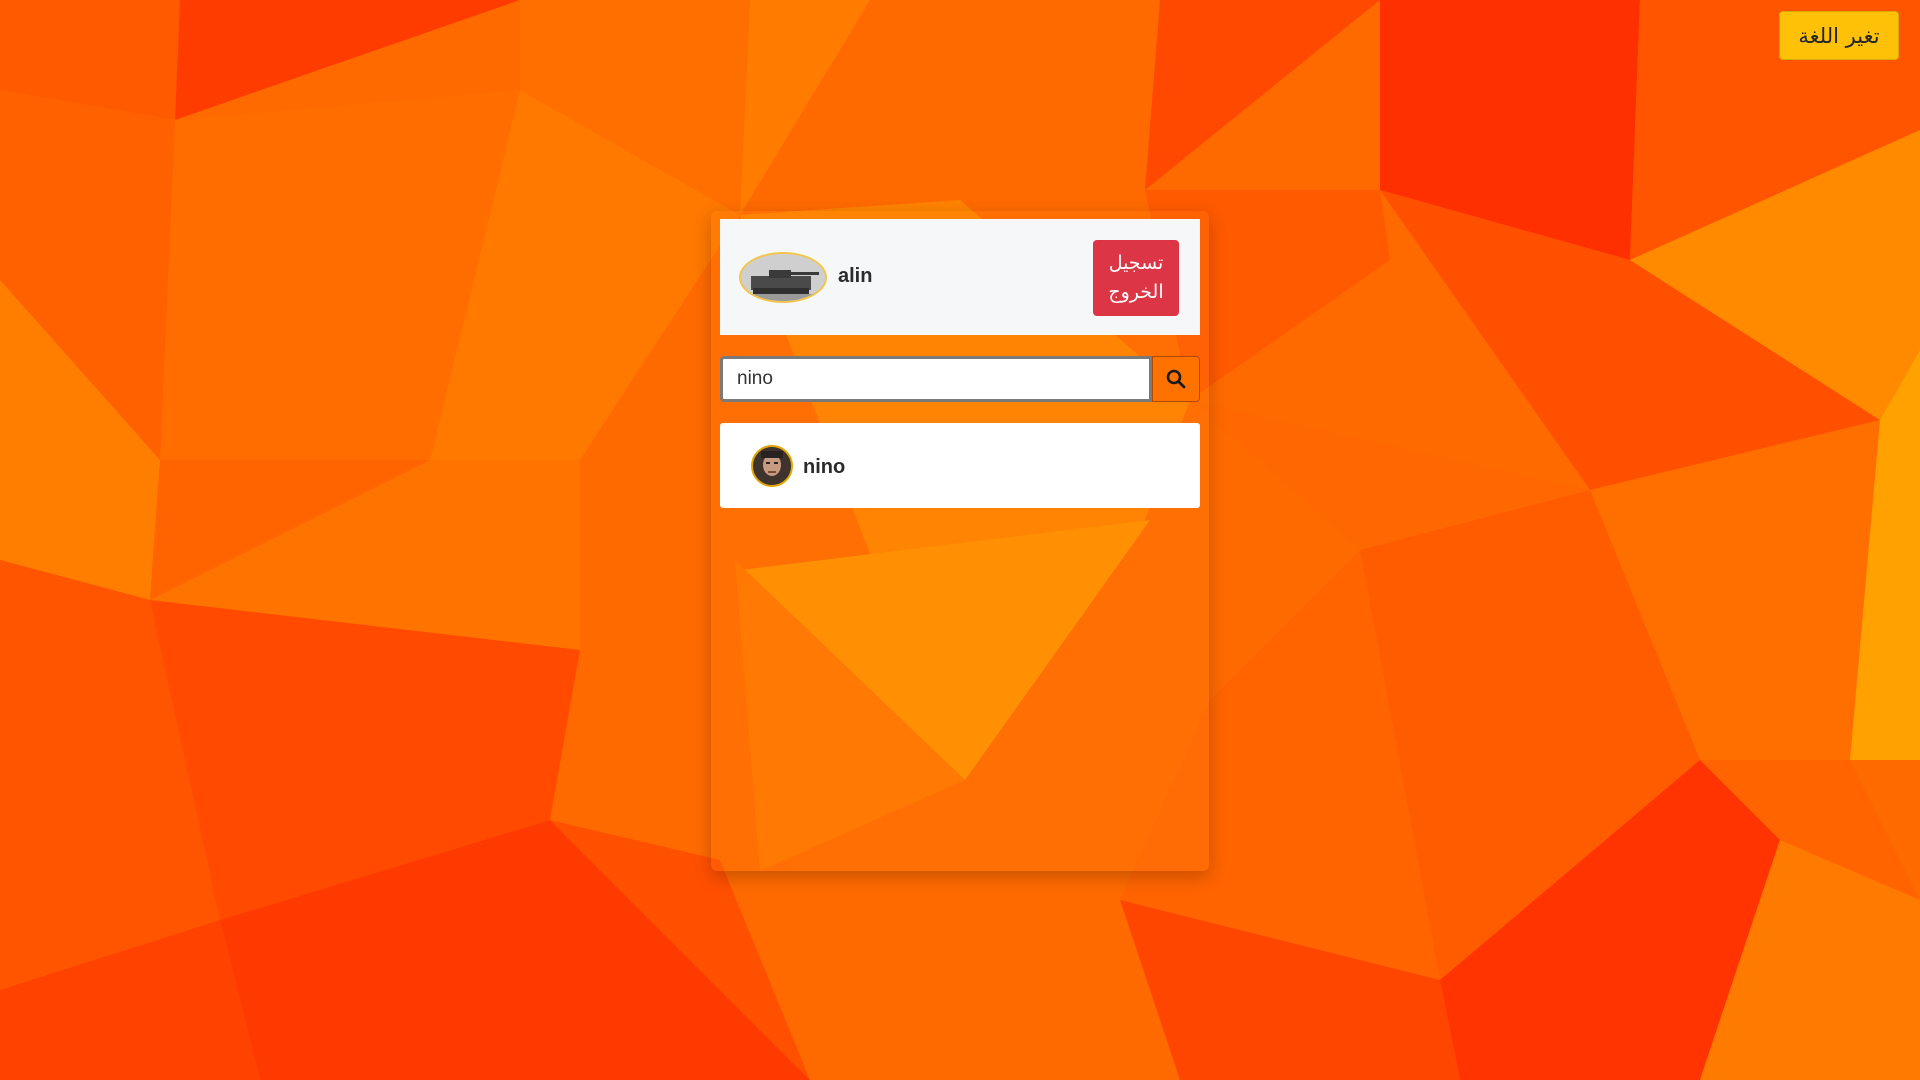 Image resolution: width=1920 pixels, height=1080 pixels. Describe the element at coordinates (855, 276) in the screenshot. I see `username-label: alin` at that location.